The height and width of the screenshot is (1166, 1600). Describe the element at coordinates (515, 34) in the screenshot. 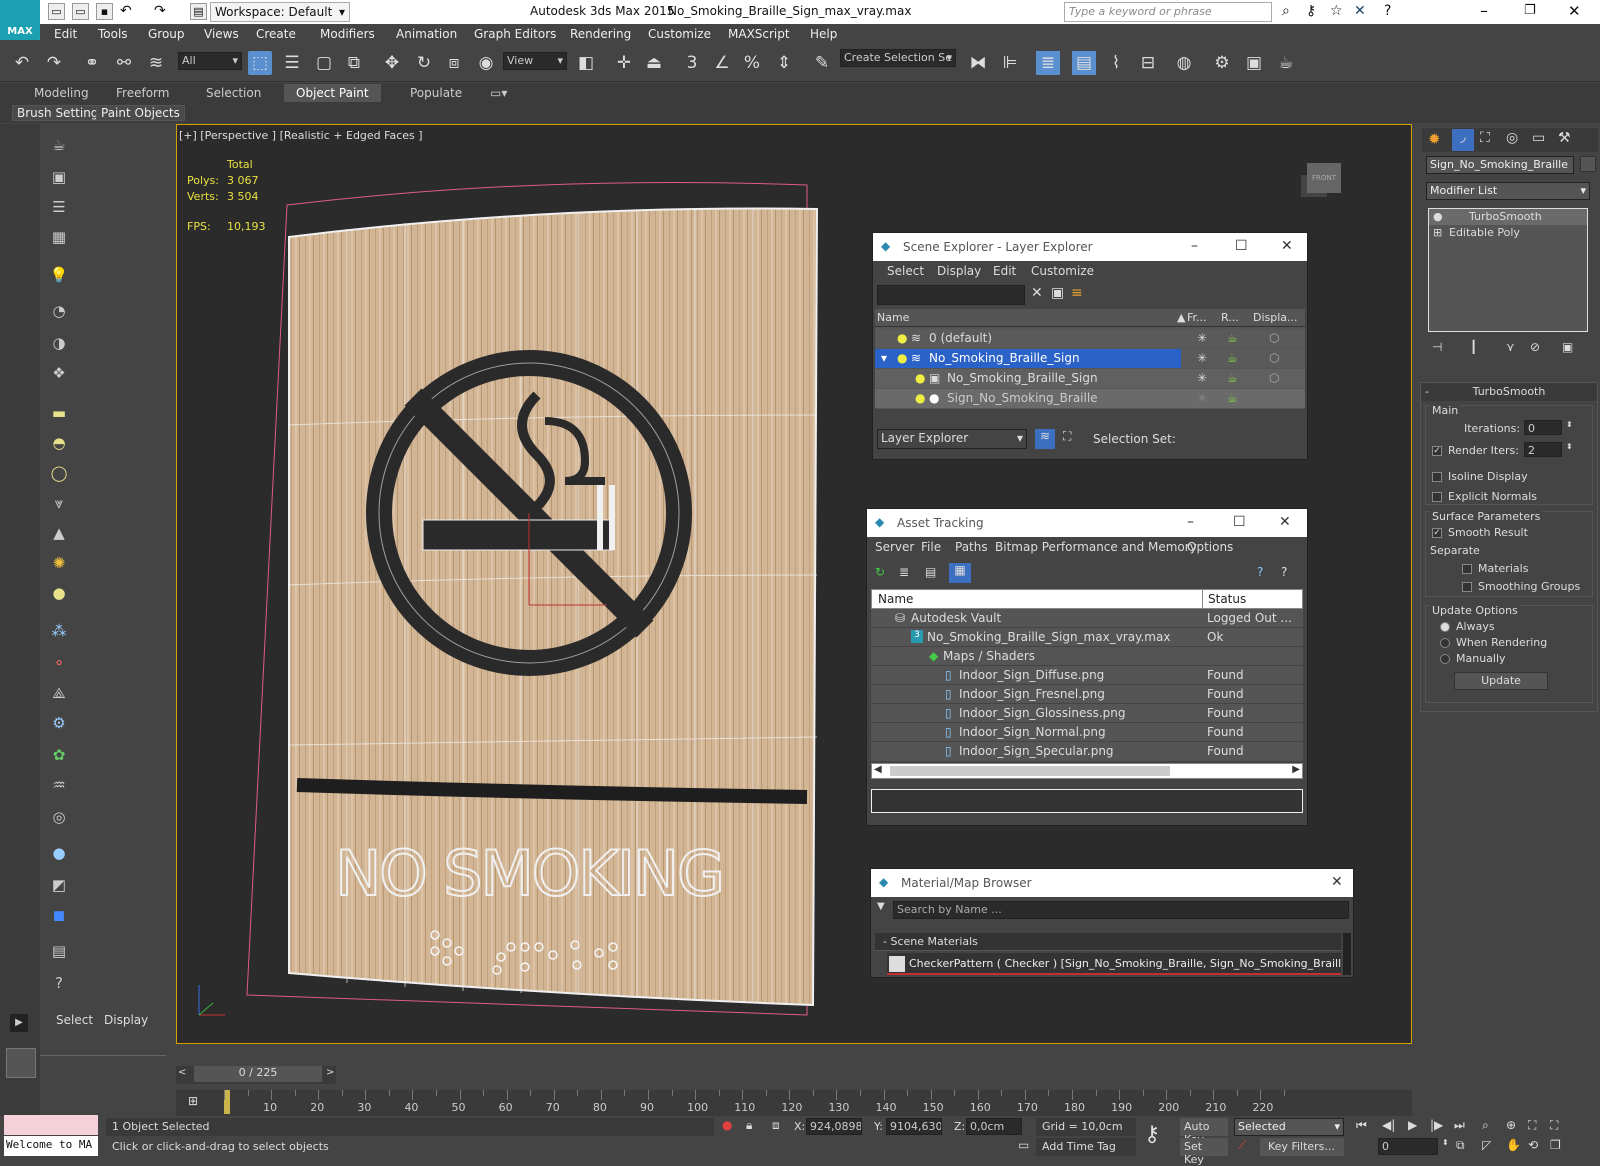

I see `menu-graph-editors: Graph Editors` at that location.